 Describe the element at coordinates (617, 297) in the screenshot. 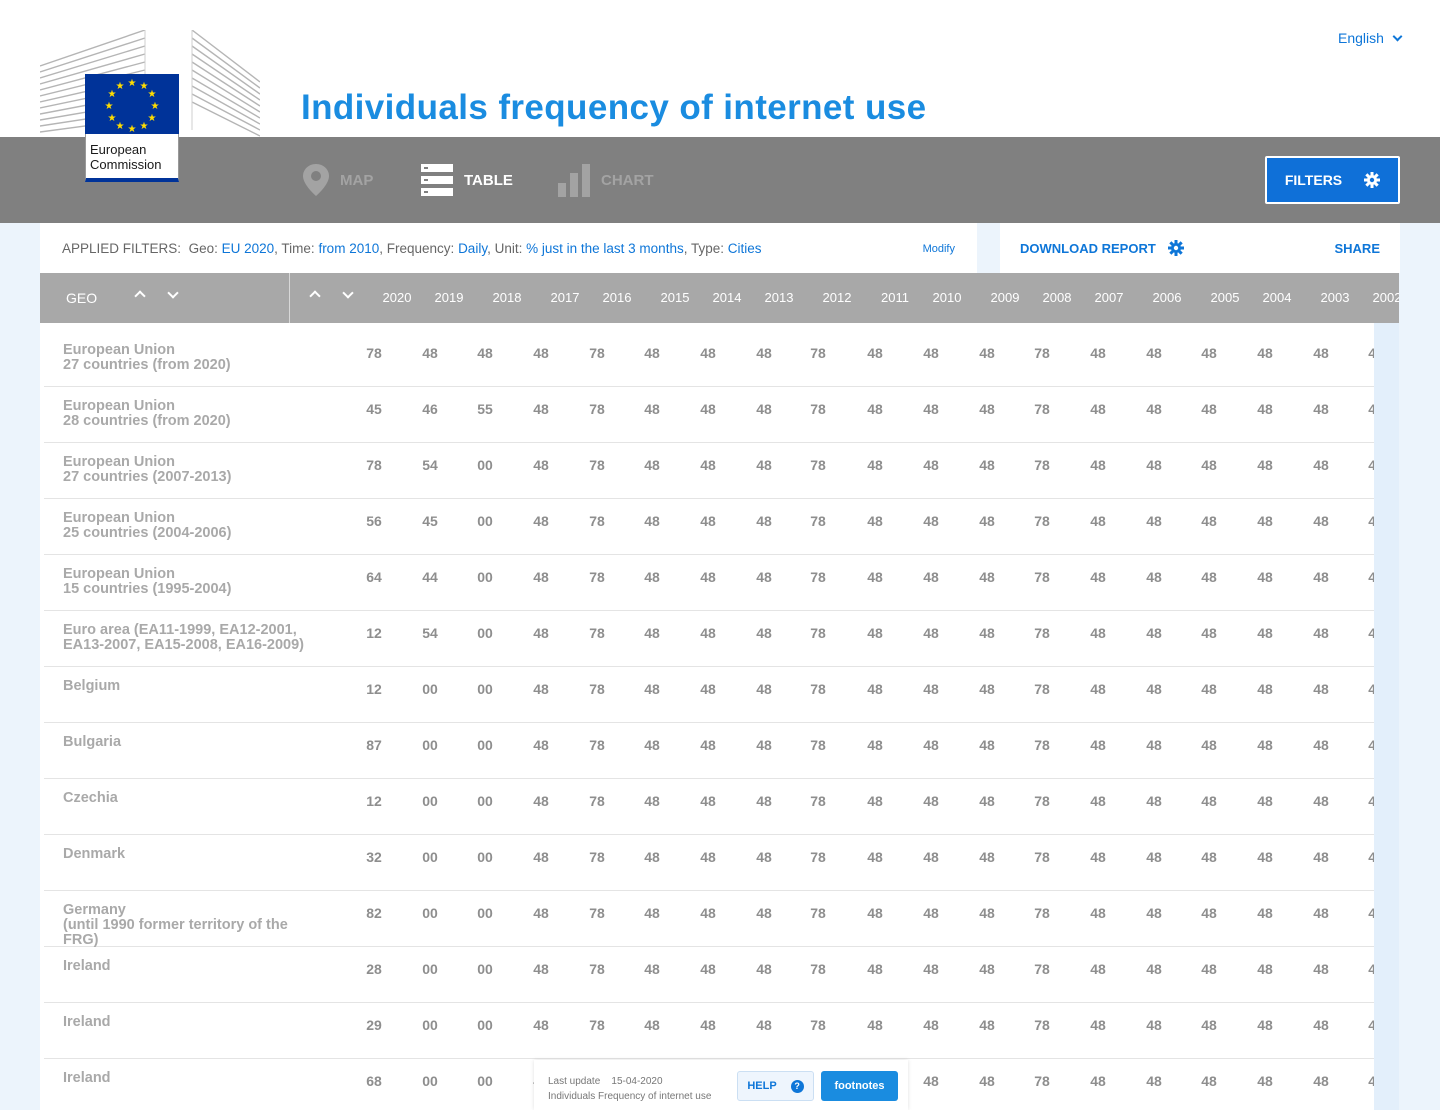

I see `year-column-header: 2016` at that location.